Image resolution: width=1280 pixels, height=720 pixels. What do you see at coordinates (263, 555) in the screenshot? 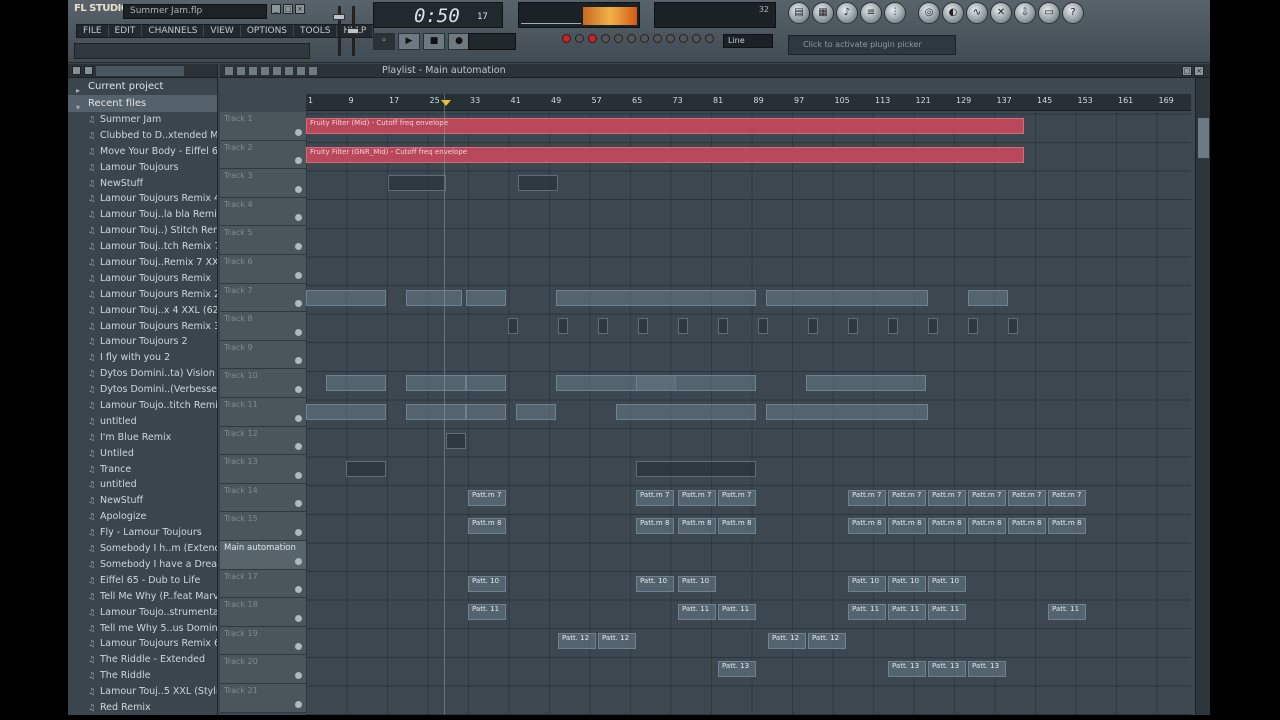
I see `track-header: Main automation` at bounding box center [263, 555].